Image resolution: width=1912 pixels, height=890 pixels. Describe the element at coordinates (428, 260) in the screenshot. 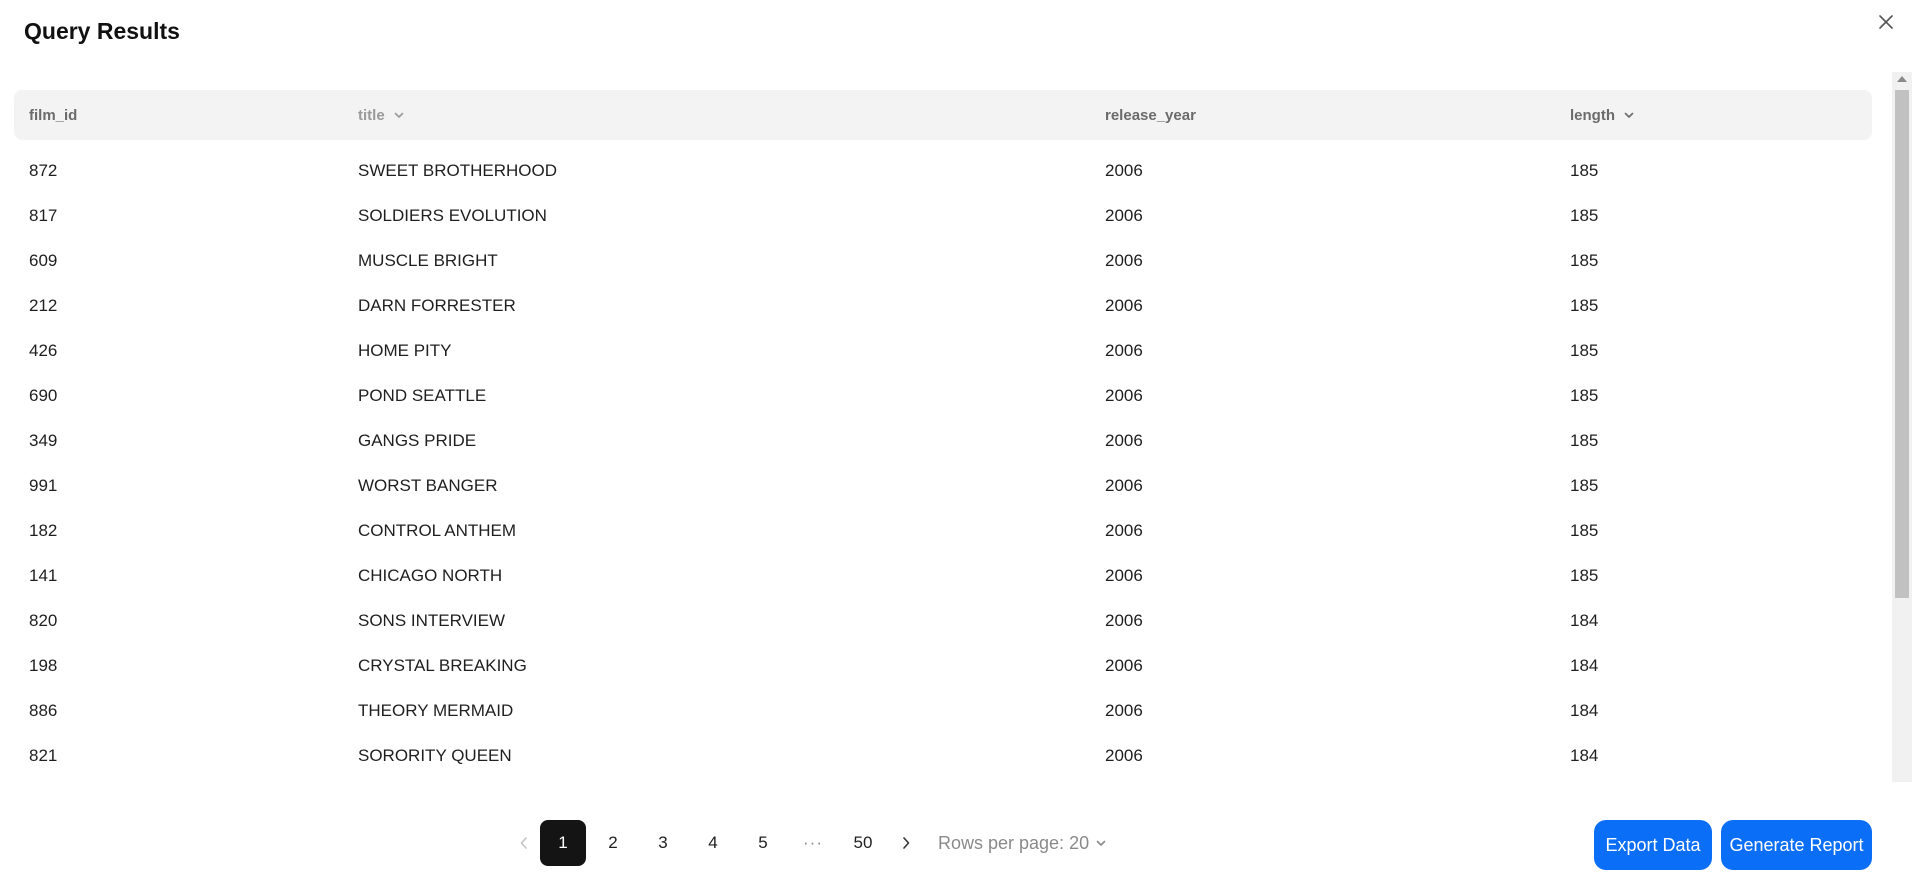

I see `cell-title: MUSCLE BRIGHT` at that location.